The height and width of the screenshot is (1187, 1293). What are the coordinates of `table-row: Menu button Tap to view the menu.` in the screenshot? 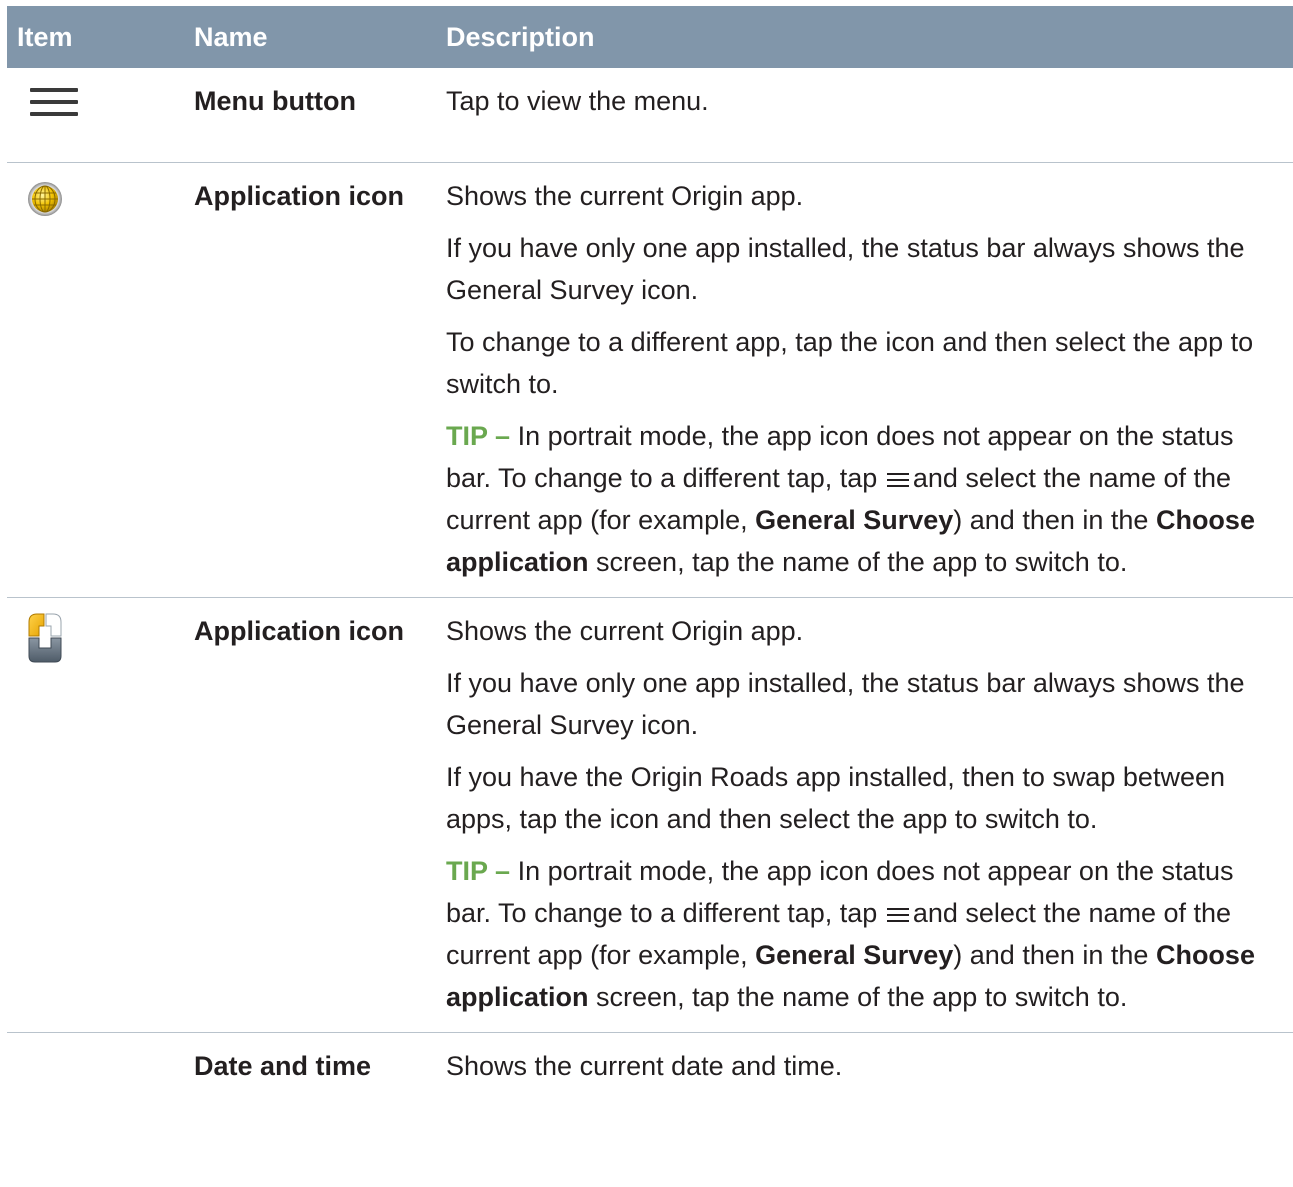 It's located at (650, 115).